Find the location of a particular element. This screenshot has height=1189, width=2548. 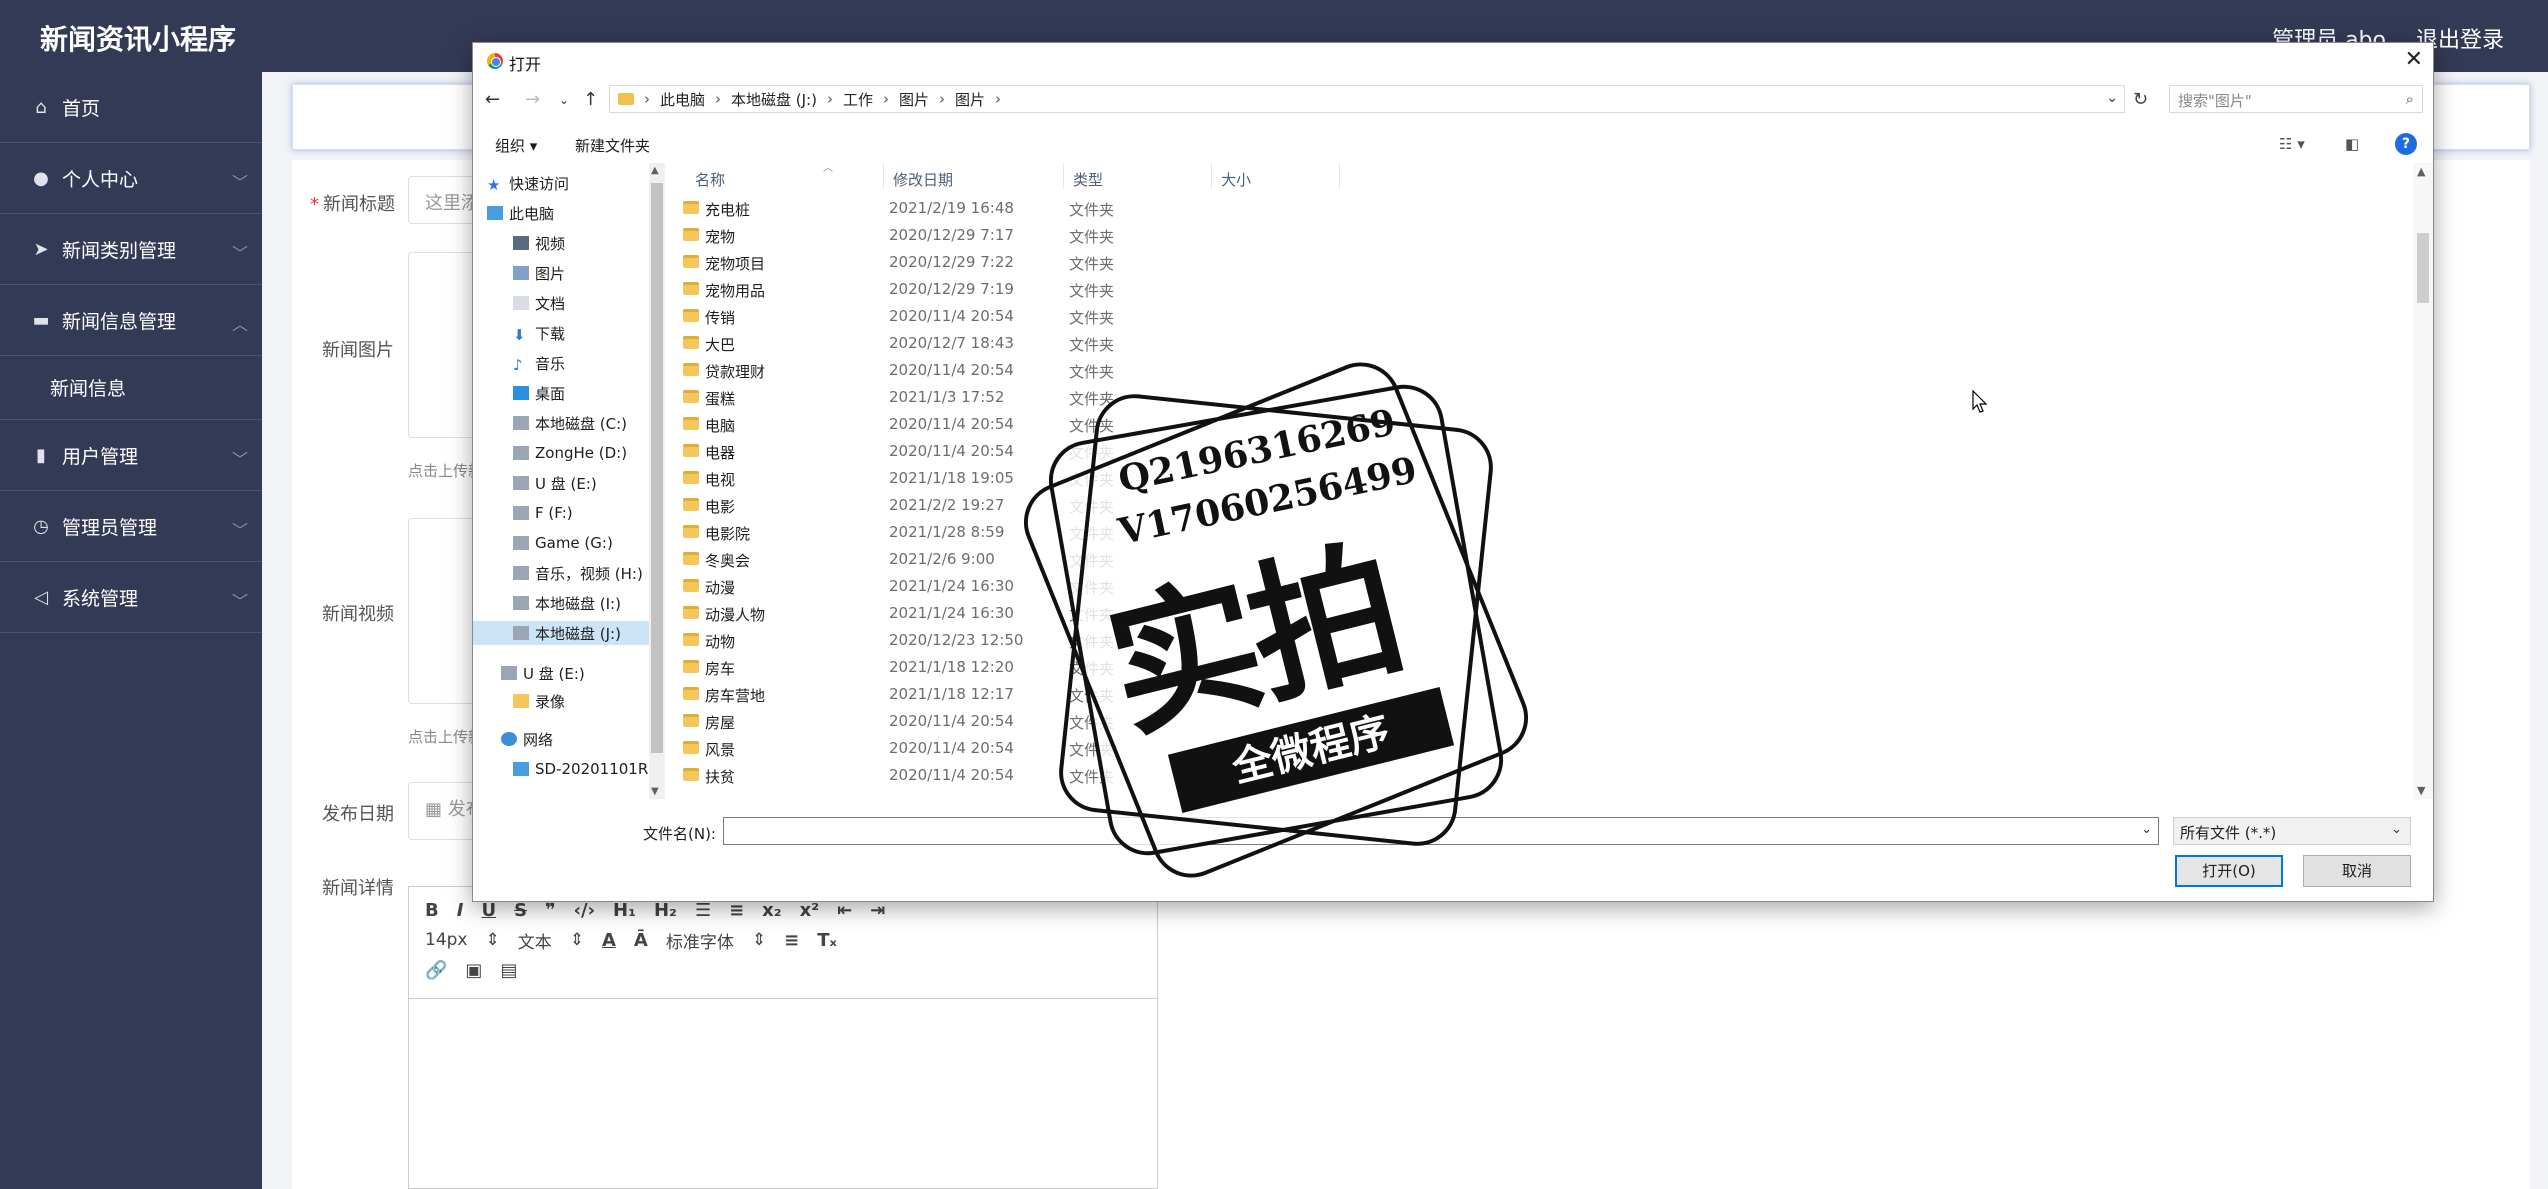

file-row: 宠物 2020/12/29 7:17 文件夹 is located at coordinates (1542, 234).